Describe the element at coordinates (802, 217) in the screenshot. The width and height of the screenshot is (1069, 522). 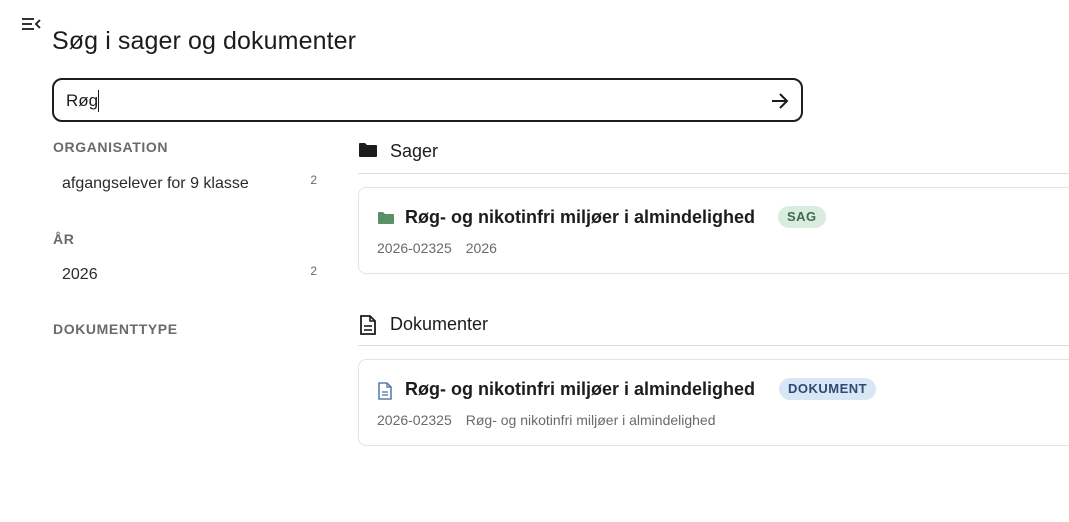
I see `type-badge: SAG` at that location.